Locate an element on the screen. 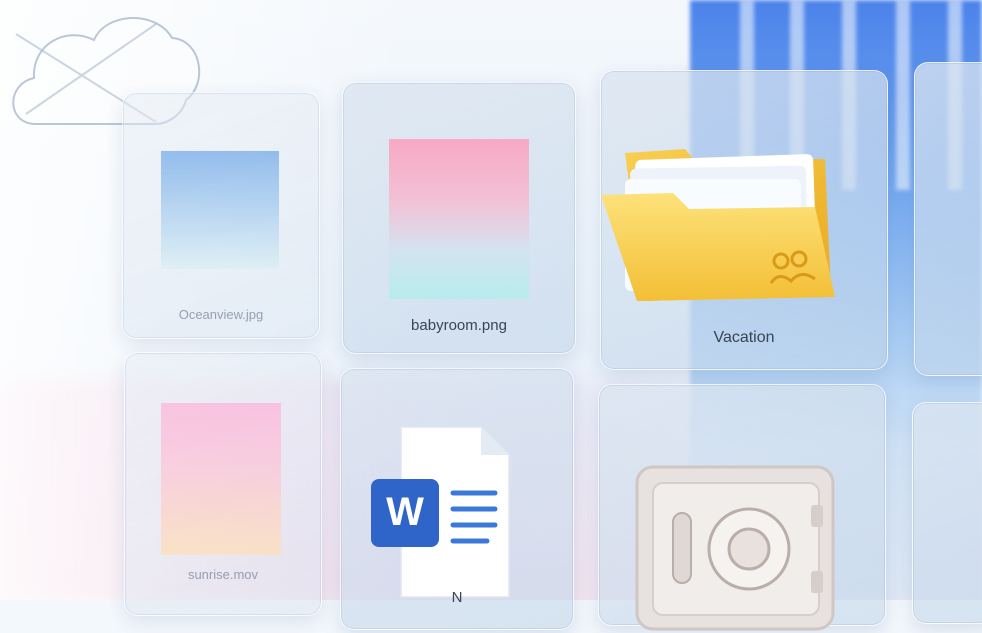 Image resolution: width=982 pixels, height=633 pixels. word-document-icon: W is located at coordinates (440, 512).